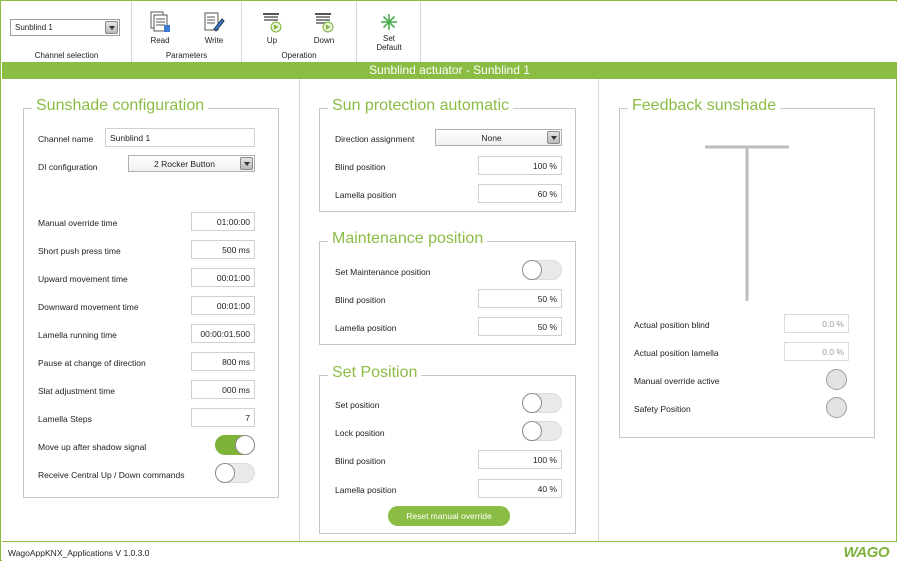 Image resolution: width=897 pixels, height=561 pixels. Describe the element at coordinates (66, 139) in the screenshot. I see `channel-name-label: Channel name` at that location.